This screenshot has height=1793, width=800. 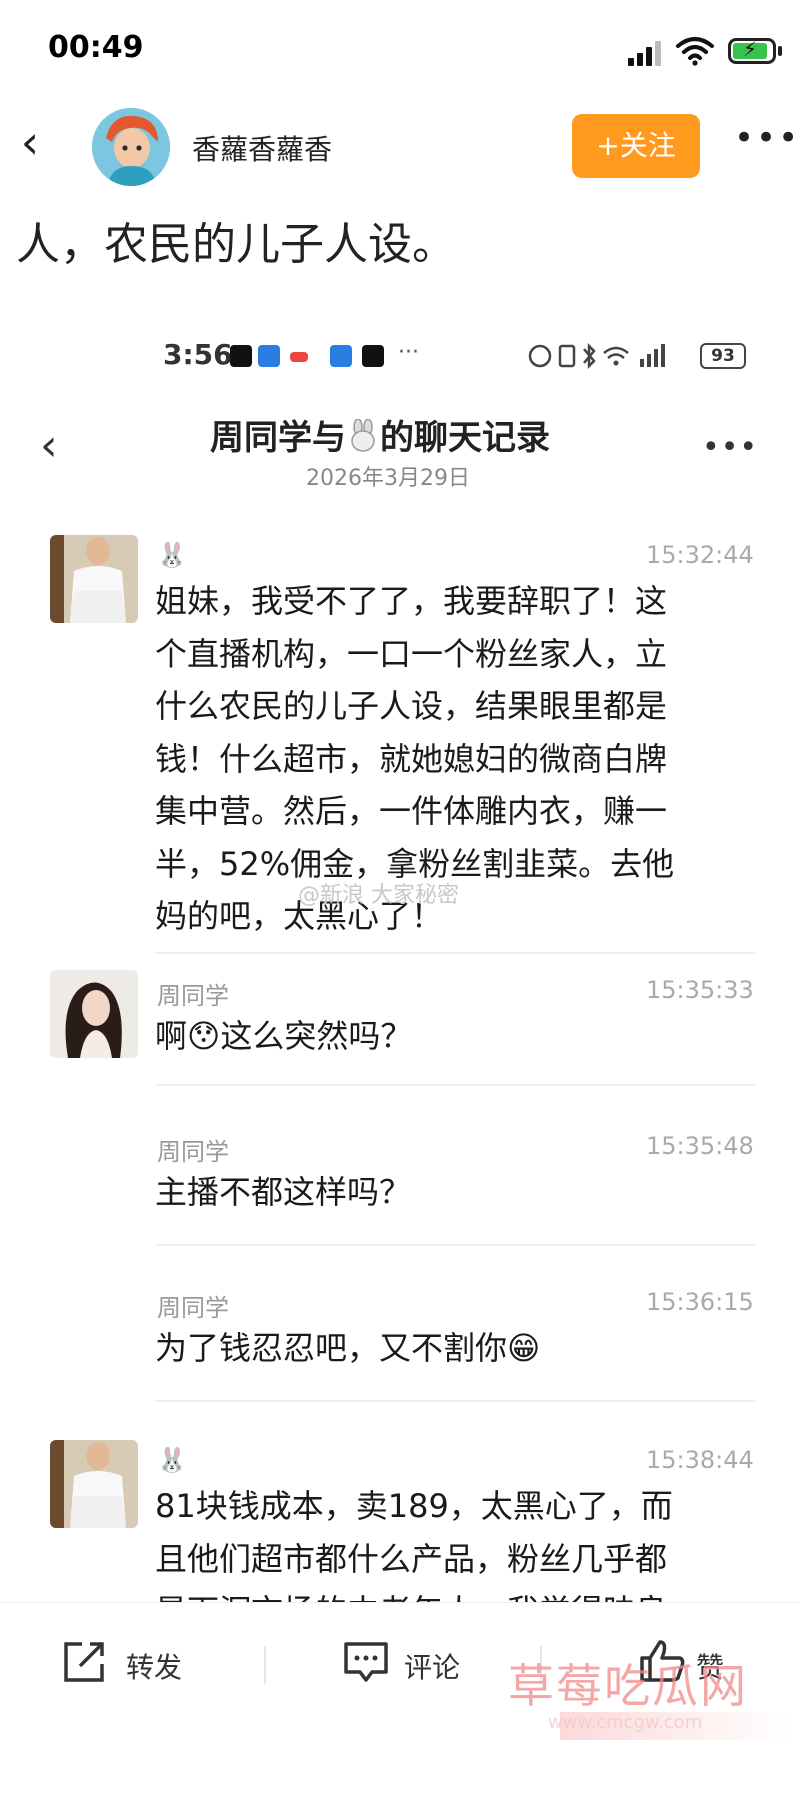 What do you see at coordinates (752, 50) in the screenshot?
I see `battery-icon: ⚡` at bounding box center [752, 50].